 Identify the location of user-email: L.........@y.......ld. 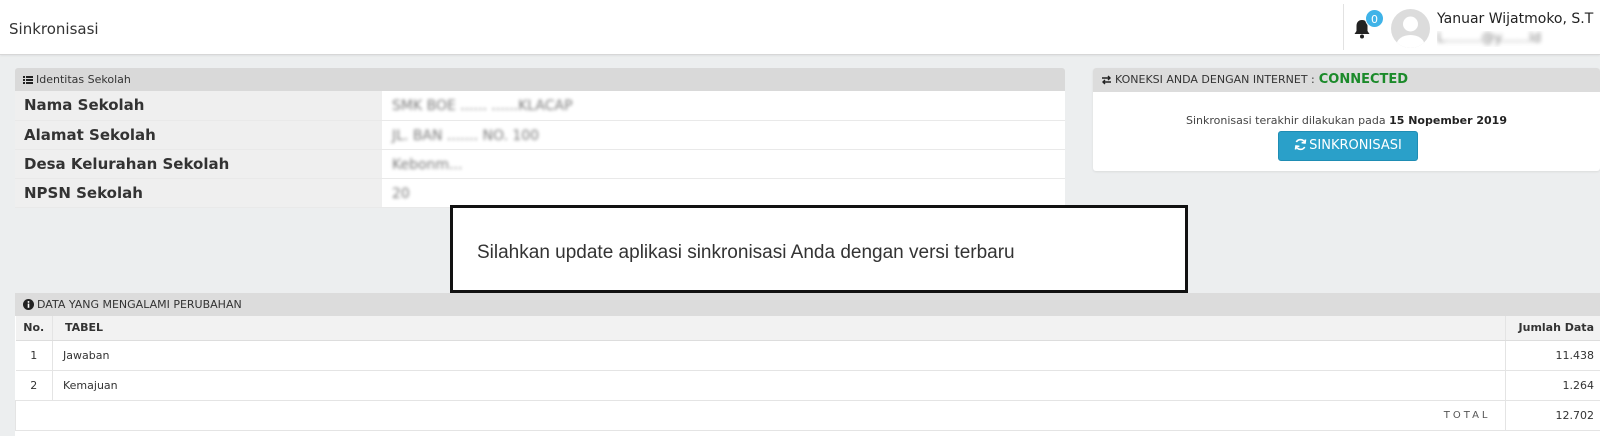
(1517, 39).